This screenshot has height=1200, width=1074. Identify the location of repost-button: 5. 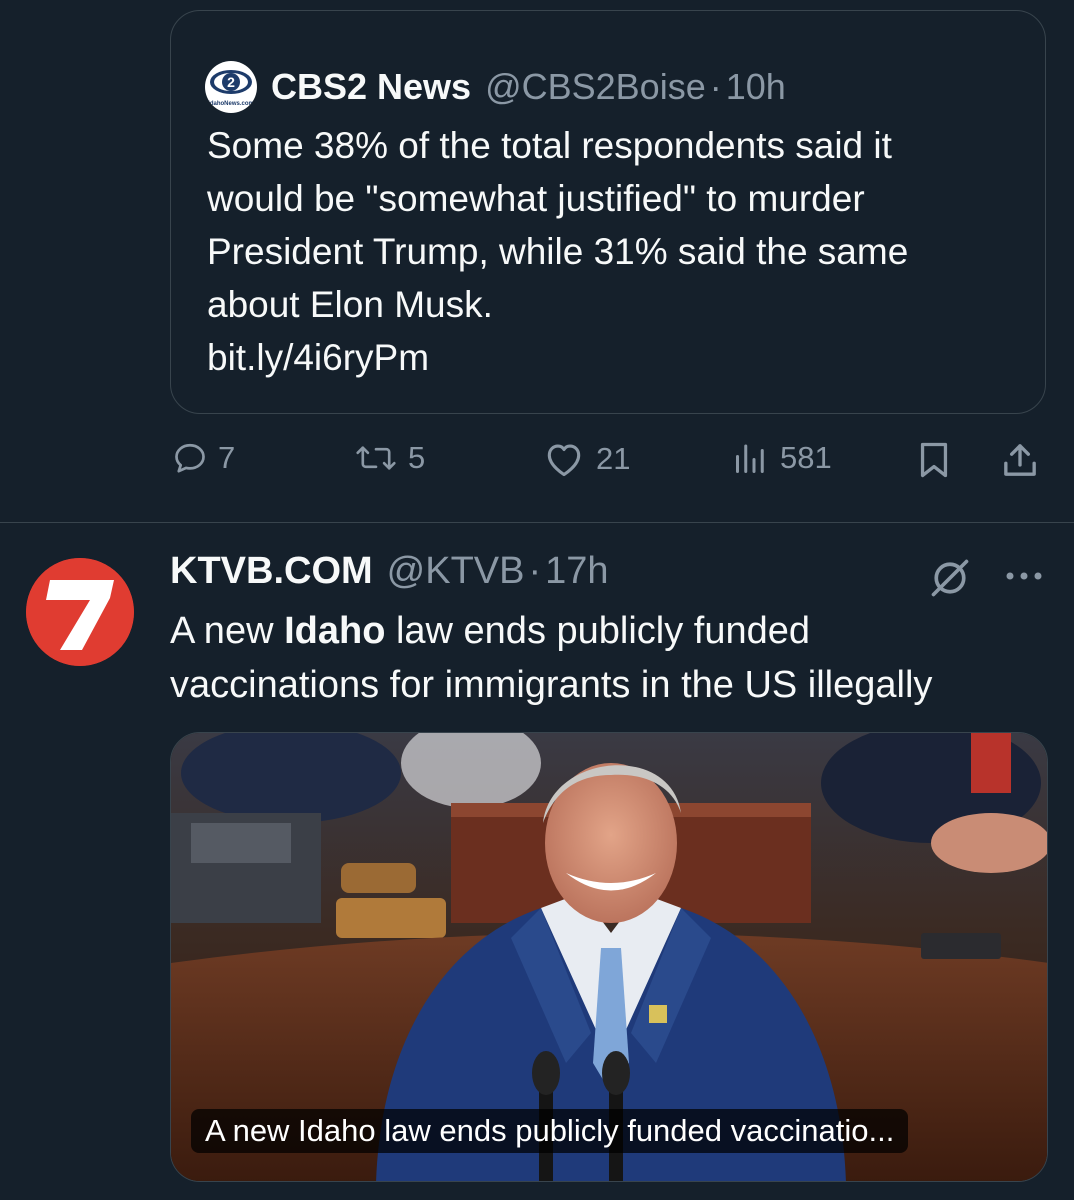
(389, 458).